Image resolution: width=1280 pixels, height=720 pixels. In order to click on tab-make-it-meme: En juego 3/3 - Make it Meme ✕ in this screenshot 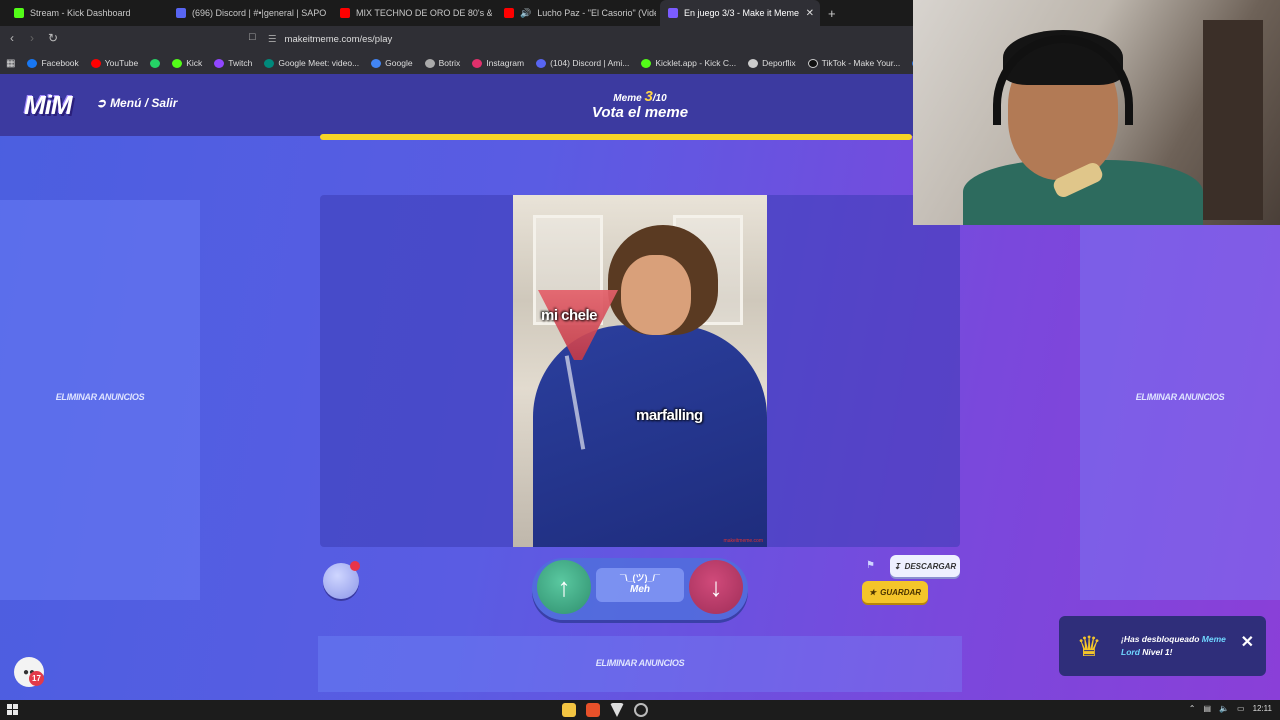, I will do `click(740, 13)`.